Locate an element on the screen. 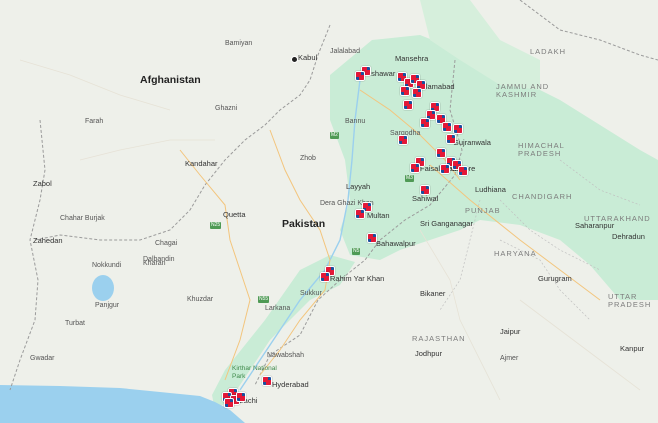 This screenshot has width=658, height=423. city-label-panjgur: Panjgur is located at coordinates (107, 306).